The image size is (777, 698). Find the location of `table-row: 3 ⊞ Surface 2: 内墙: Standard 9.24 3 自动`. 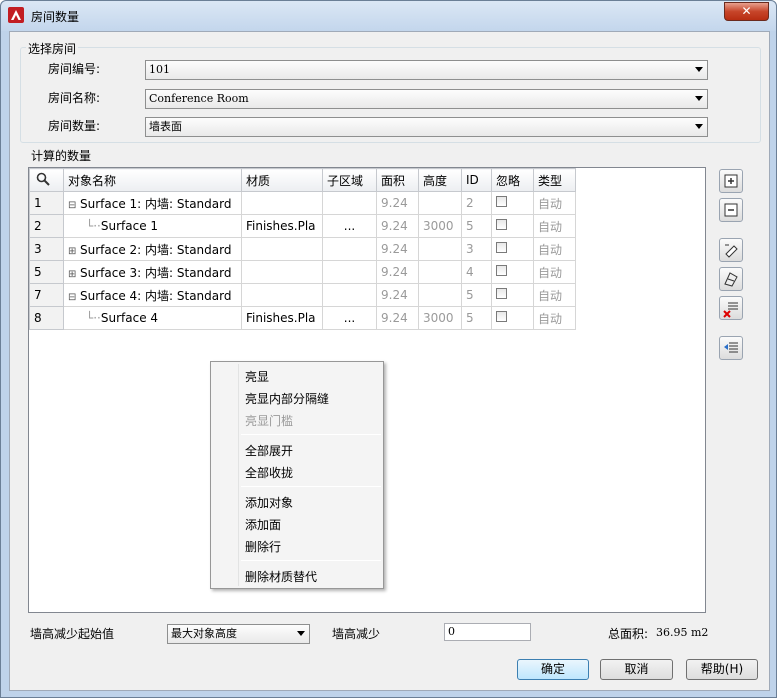

table-row: 3 ⊞ Surface 2: 内墙: Standard 9.24 3 自动 is located at coordinates (302, 249).